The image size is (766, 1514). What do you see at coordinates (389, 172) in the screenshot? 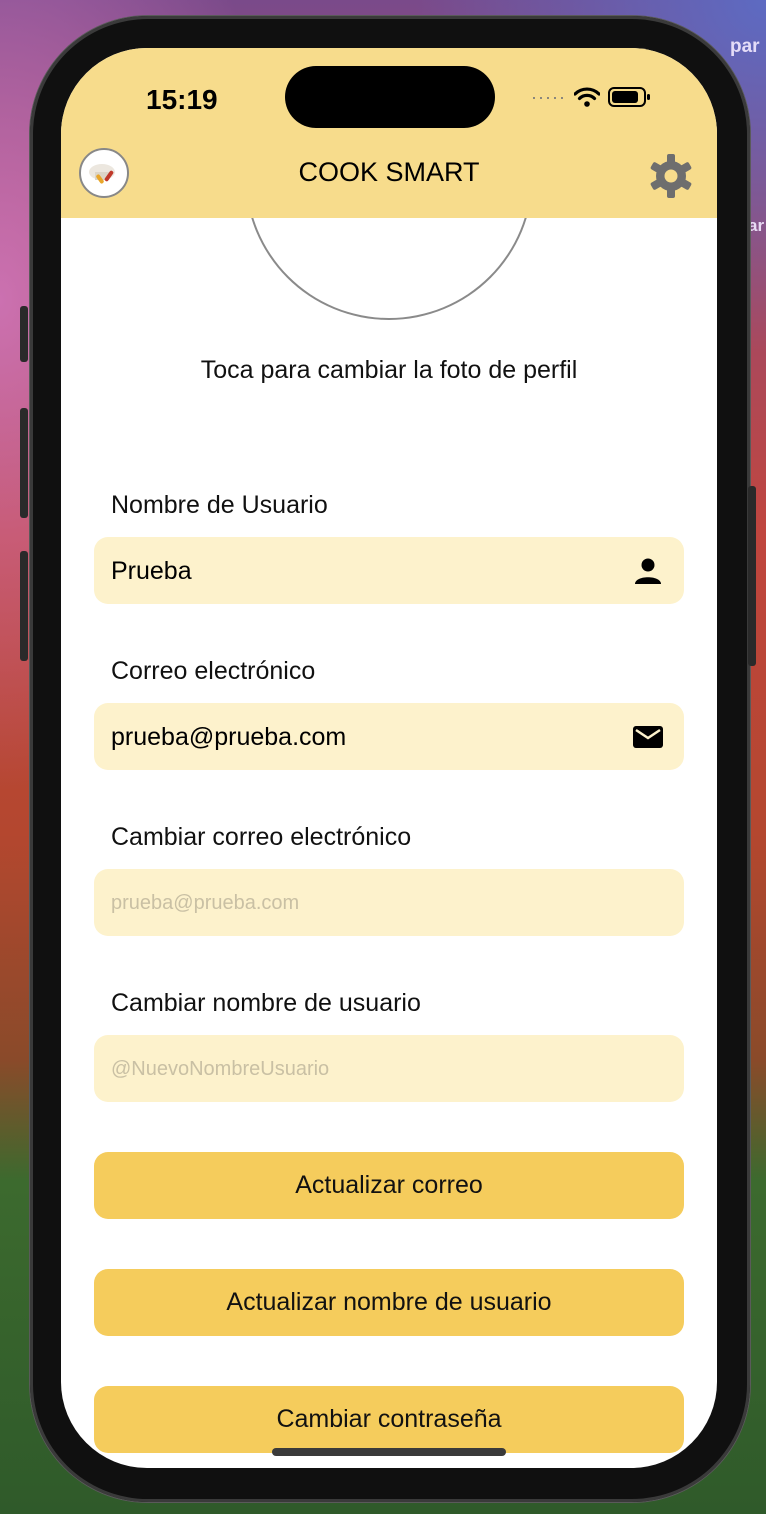
I see `app-title: COOK SMART` at bounding box center [389, 172].